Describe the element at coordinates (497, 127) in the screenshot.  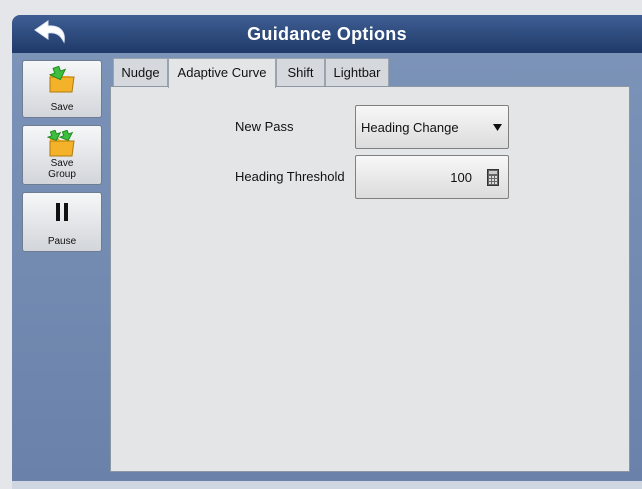
I see `triangle-down-icon` at that location.